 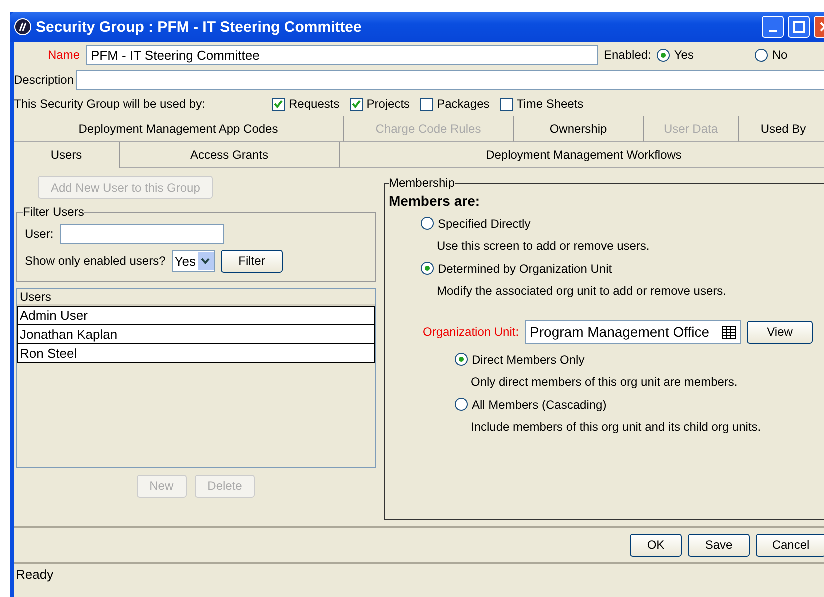 I want to click on enabled-select: Yes, so click(x=193, y=261).